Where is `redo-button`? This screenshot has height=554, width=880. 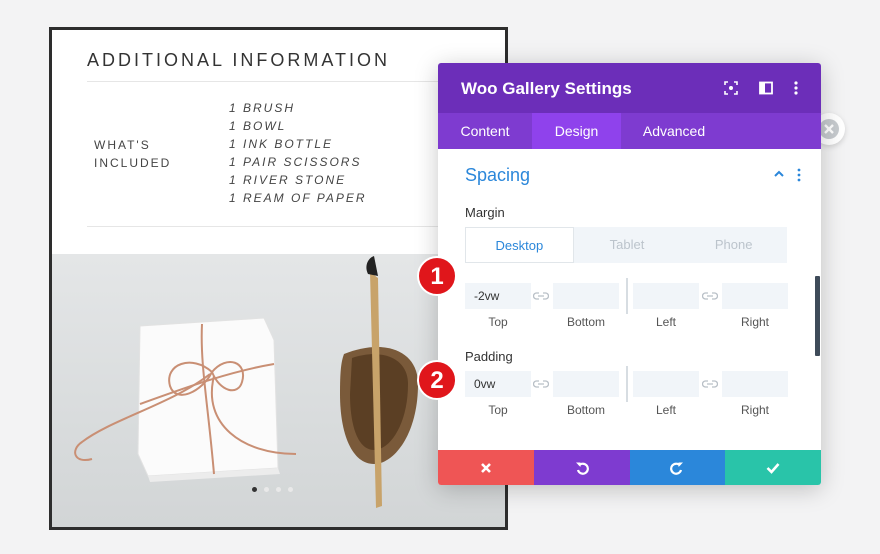
redo-button is located at coordinates (677, 467).